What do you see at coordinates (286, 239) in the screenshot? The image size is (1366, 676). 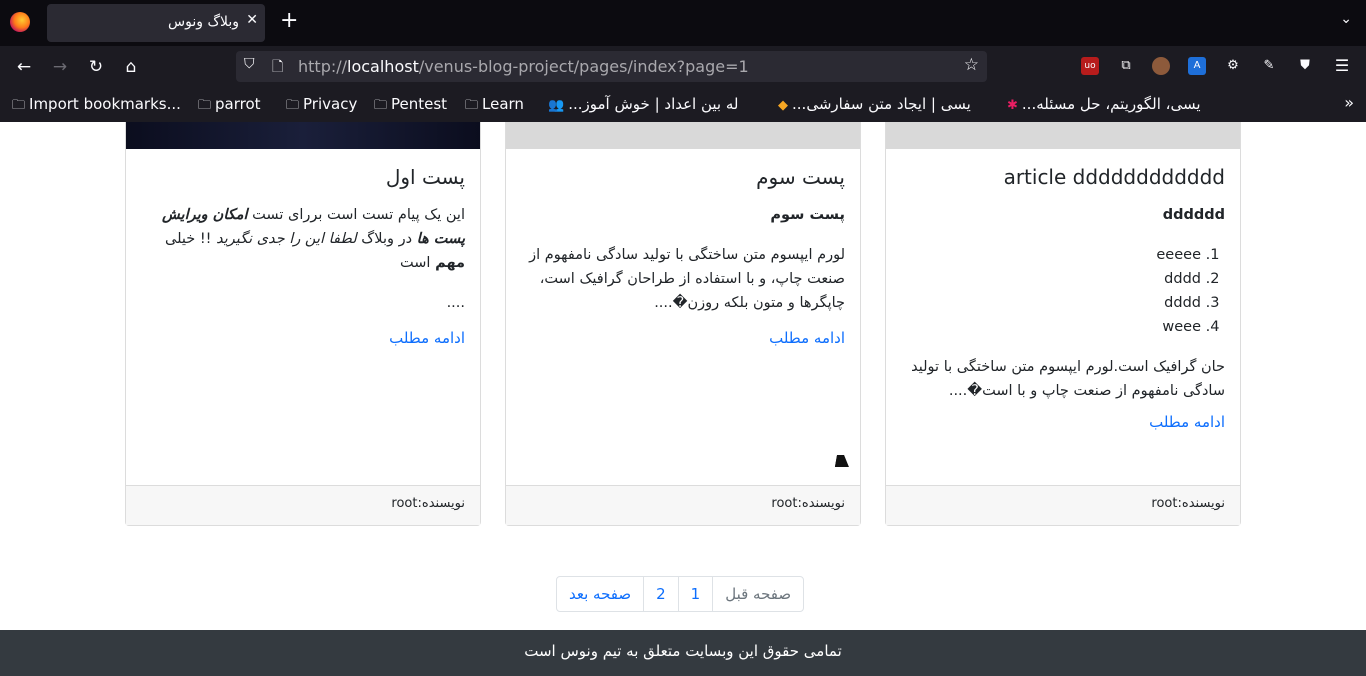 I see `text-segment: لطفا این را جدی نگیرید` at bounding box center [286, 239].